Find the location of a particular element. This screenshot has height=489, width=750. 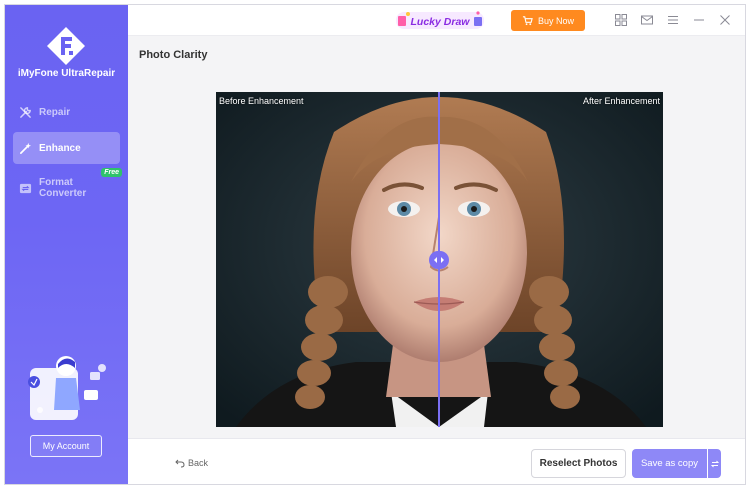

save-as-copy-button: Save as copy is located at coordinates (669, 463).